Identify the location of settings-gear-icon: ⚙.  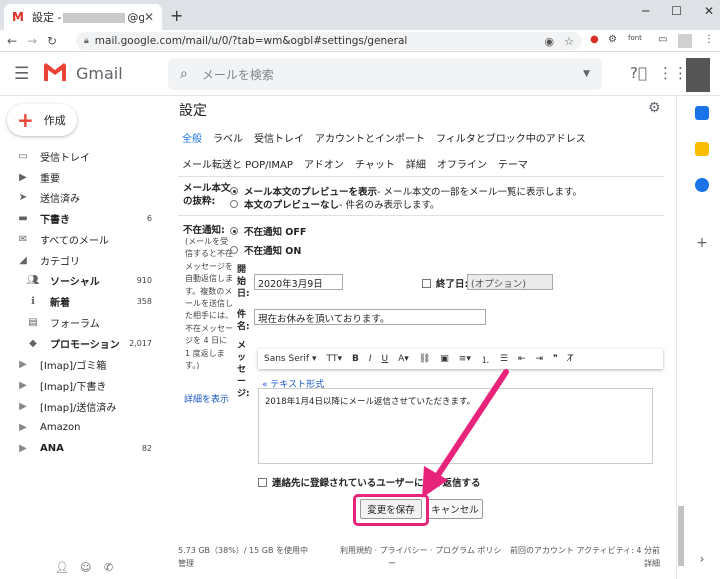
(654, 108).